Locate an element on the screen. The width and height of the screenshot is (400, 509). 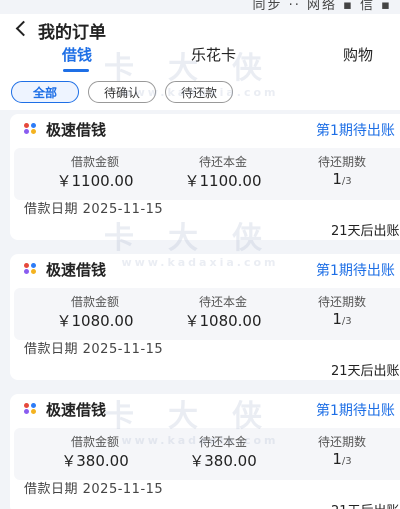
order-stats: 借款金额 ￥380.00 待还本金 ￥380.00 待还期数 1/3 is located at coordinates (207, 454).